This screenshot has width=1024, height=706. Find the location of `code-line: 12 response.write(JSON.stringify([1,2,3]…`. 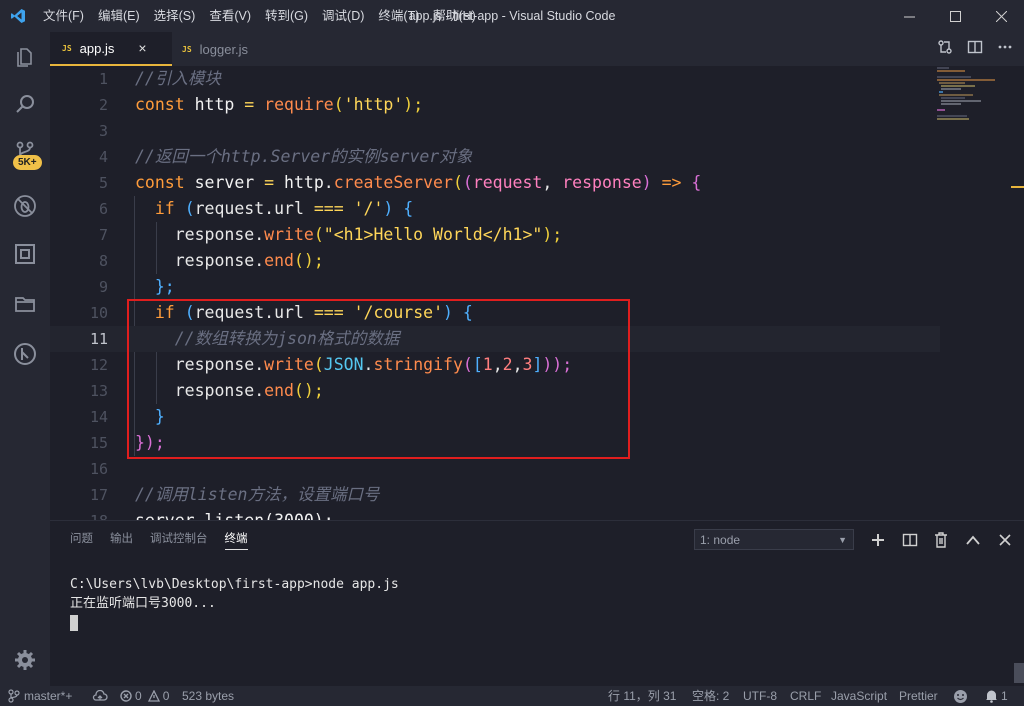

code-line: 12 response.write(JSON.stringify([1,2,3]… is located at coordinates (331, 364).